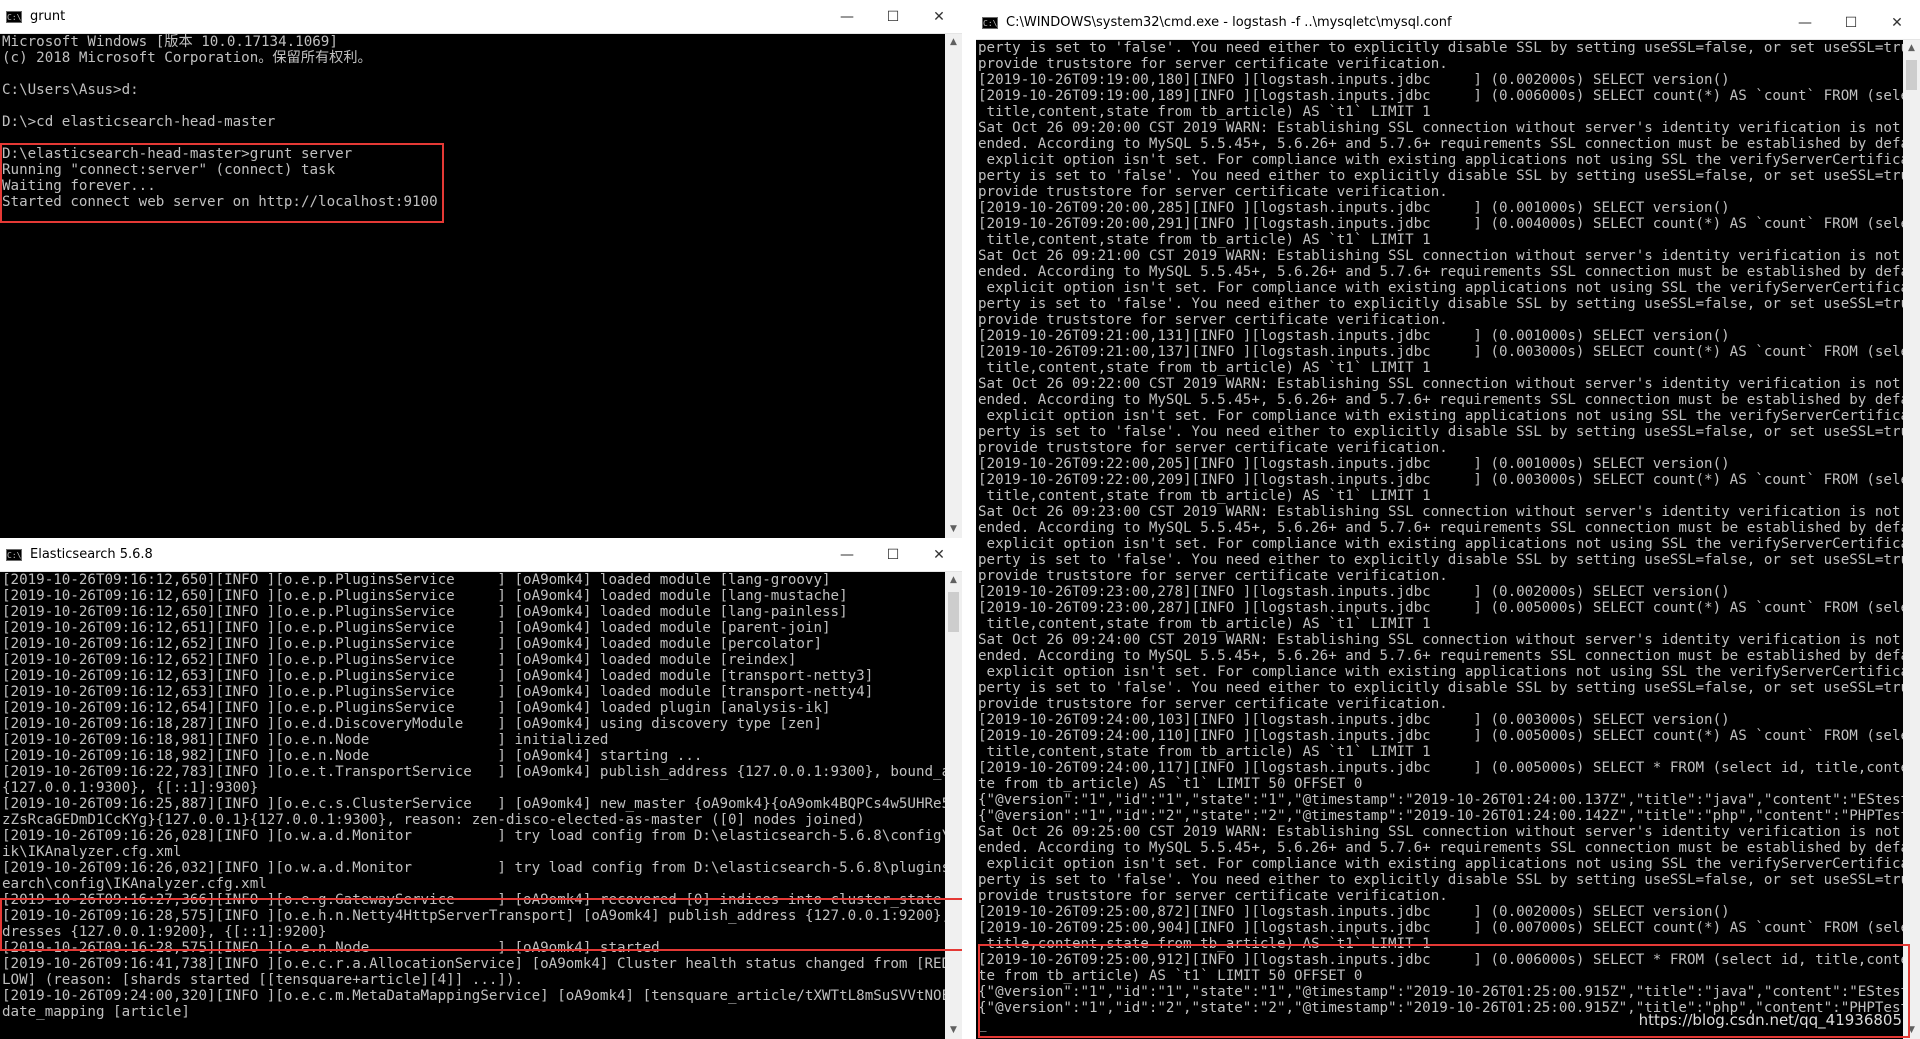  What do you see at coordinates (481, 555) in the screenshot?
I see `es-titlebar: C:\ Elasticsearch 5.6.8 — ☐ ✕` at bounding box center [481, 555].